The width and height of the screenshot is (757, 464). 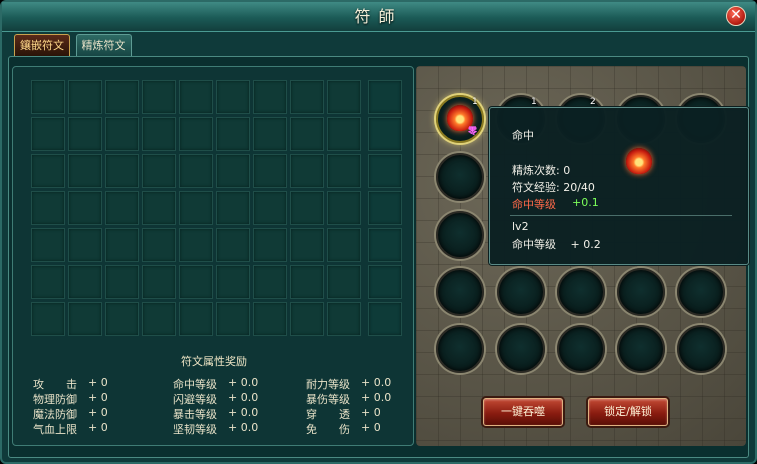 I want to click on title-bar: 符師 ✕, so click(x=378, y=17).